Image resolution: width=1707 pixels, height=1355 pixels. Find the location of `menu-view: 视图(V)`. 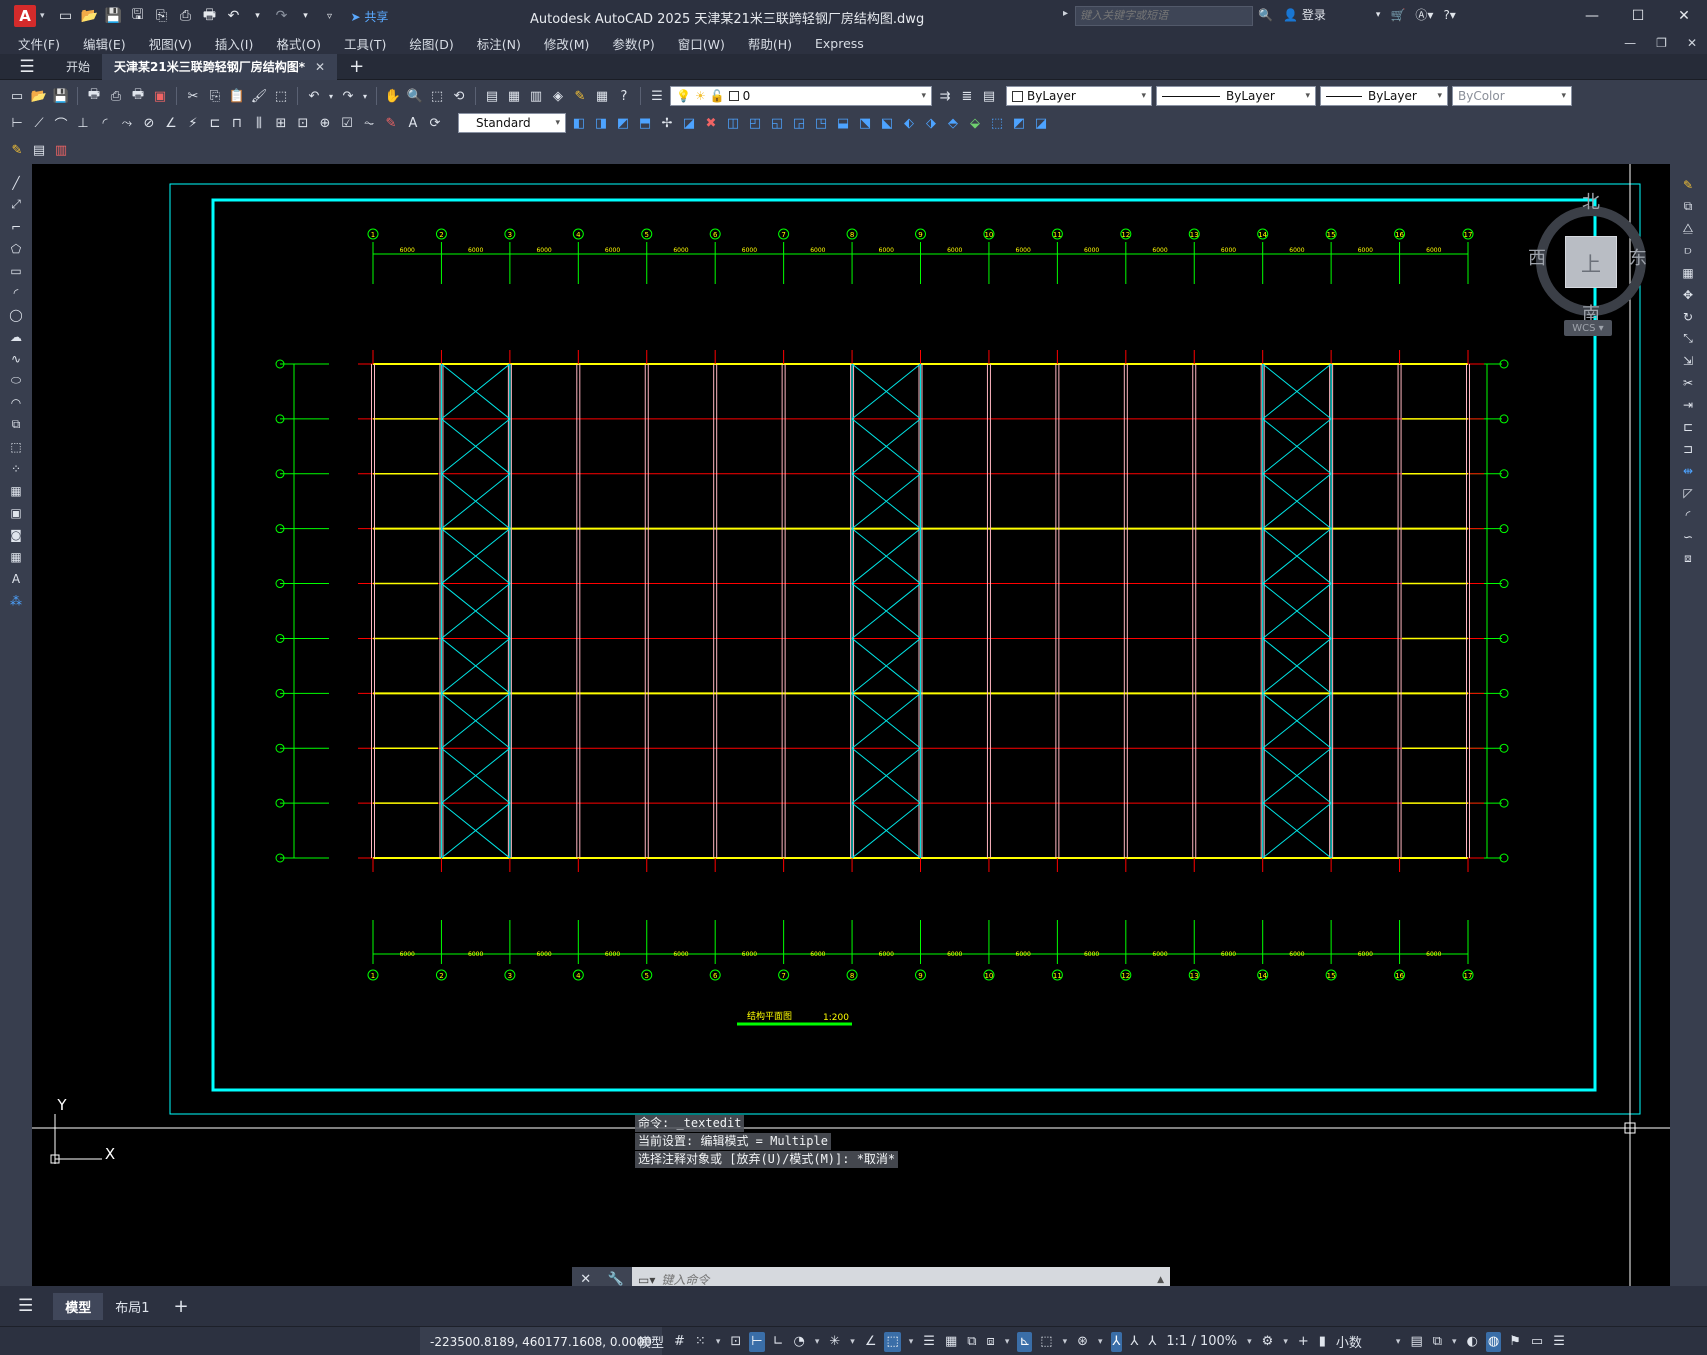

menu-view: 视图(V) is located at coordinates (170, 43).